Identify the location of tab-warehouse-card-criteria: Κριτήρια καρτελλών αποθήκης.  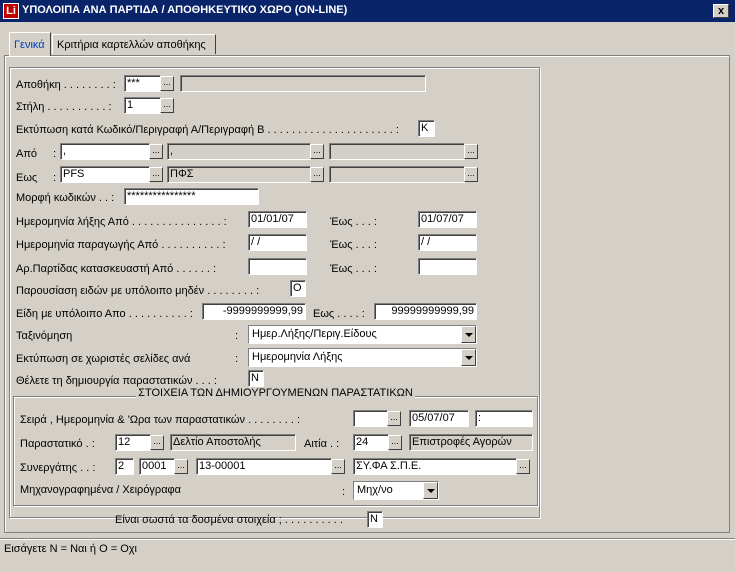
(134, 44).